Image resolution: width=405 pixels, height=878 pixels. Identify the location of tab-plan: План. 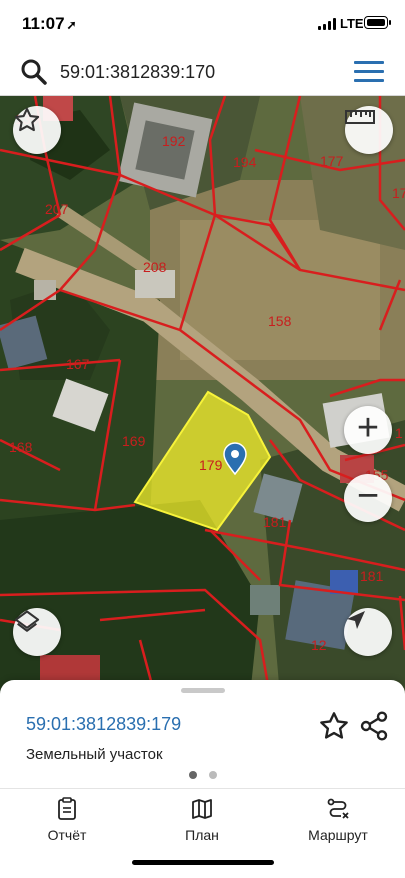
(202, 822).